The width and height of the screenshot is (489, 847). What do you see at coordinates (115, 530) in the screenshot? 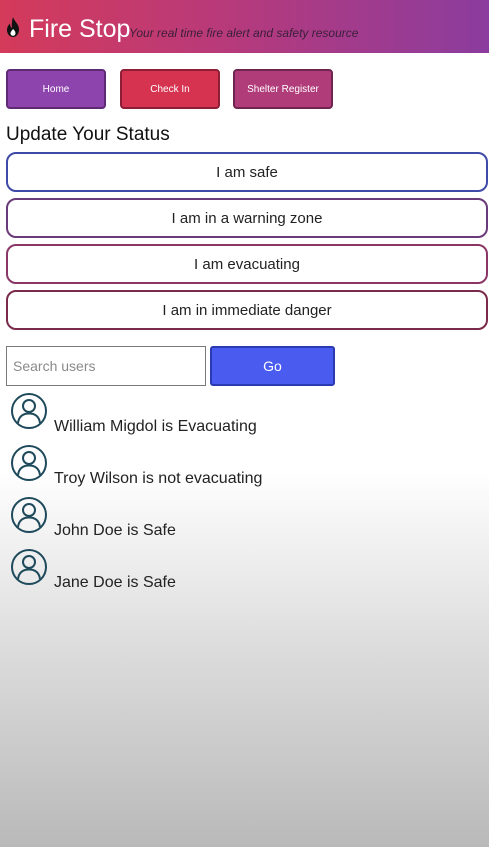
I see `user-status-text: John Doe is Safe` at bounding box center [115, 530].